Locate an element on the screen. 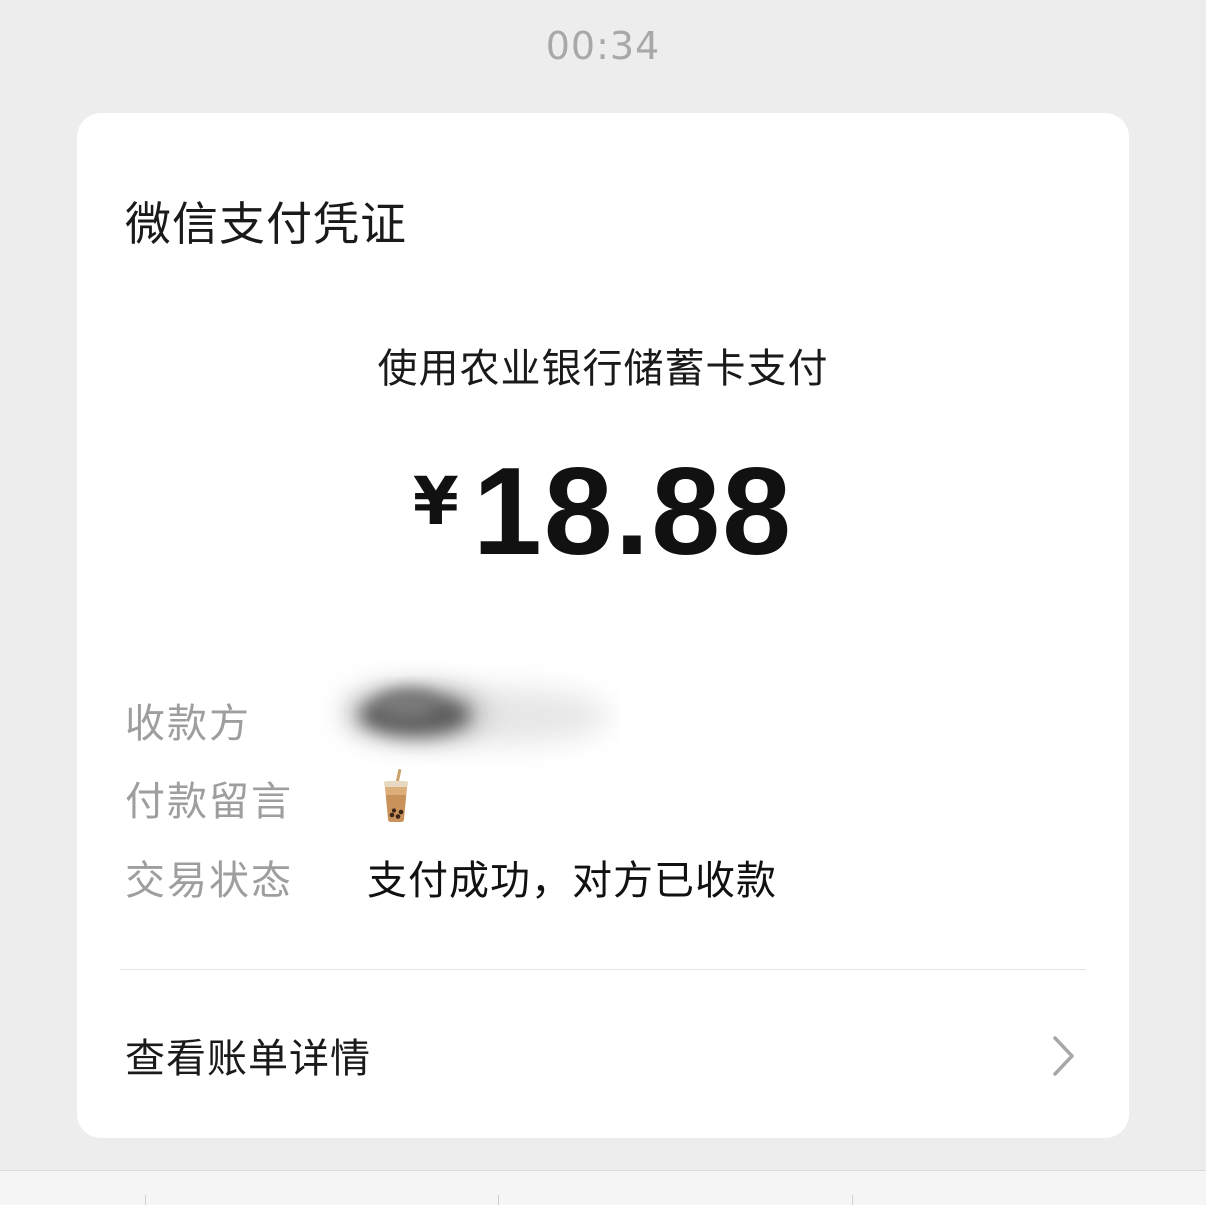 Image resolution: width=1206 pixels, height=1205 pixels. view-bill-details-label: 查看账单详情 is located at coordinates (248, 1059).